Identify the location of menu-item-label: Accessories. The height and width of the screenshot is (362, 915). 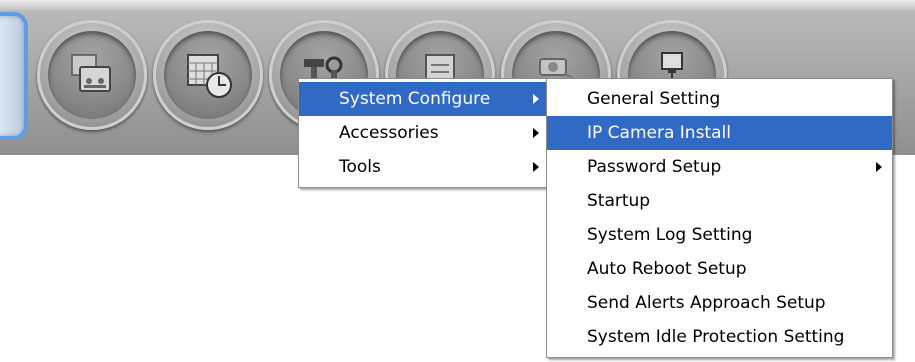
(389, 133).